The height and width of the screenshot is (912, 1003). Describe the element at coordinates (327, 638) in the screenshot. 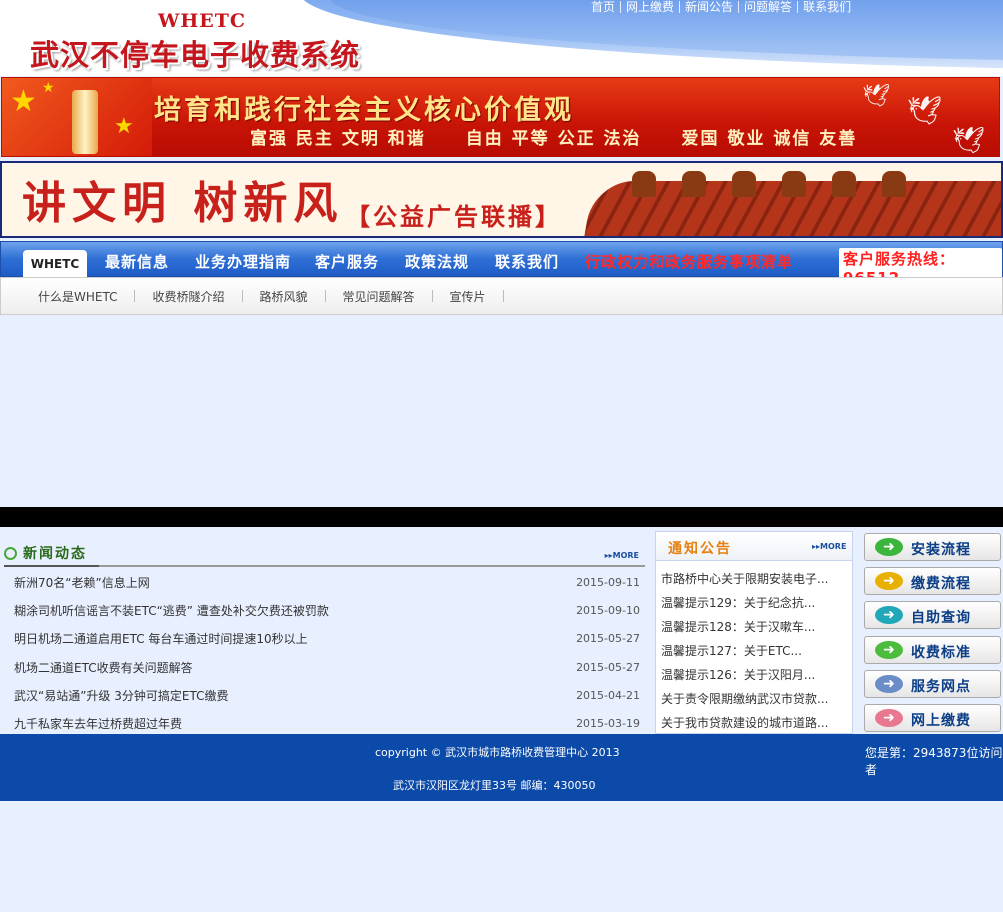

I see `news-item: 明日机场二通道启用ETC 每台车通过时间提速10秒以上 2015-05-27` at that location.